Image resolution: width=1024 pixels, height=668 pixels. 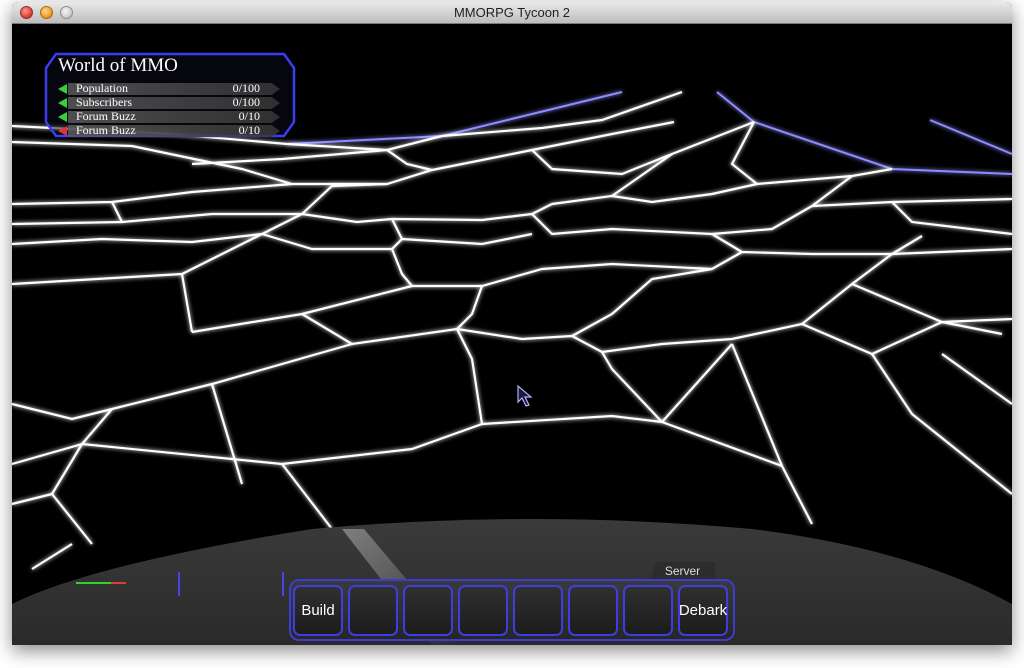 I want to click on stat-label: Subscribers, so click(x=104, y=102).